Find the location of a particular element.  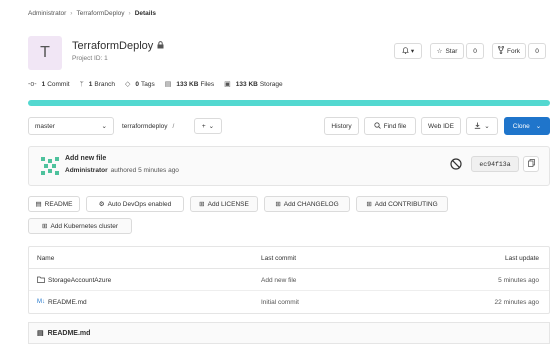

path-root: terraformdeploy is located at coordinates (145, 126).